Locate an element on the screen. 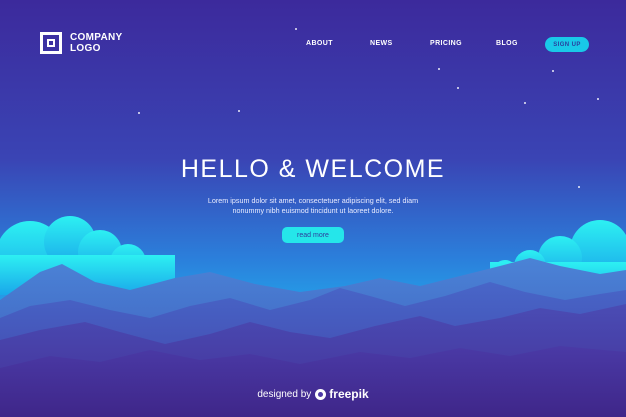  nav-blog: BLOG is located at coordinates (507, 43).